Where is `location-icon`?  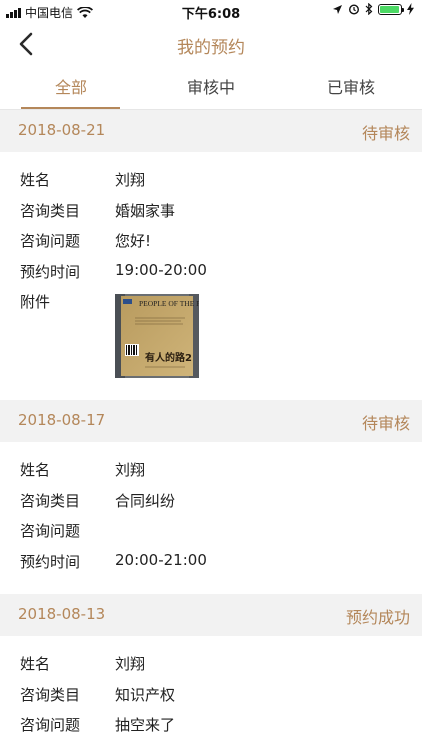 location-icon is located at coordinates (337, 9).